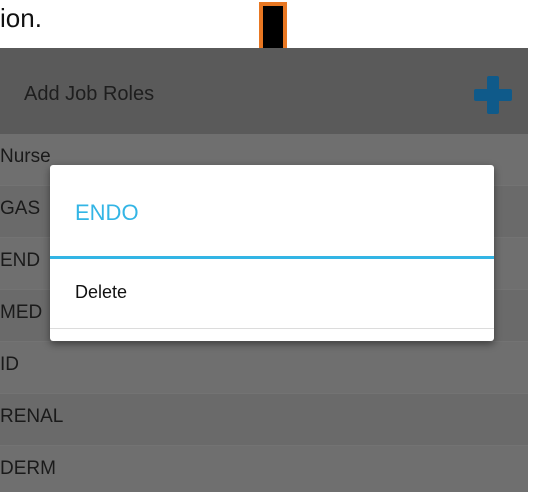  What do you see at coordinates (21, 18) in the screenshot?
I see `caption-text: ion.` at bounding box center [21, 18].